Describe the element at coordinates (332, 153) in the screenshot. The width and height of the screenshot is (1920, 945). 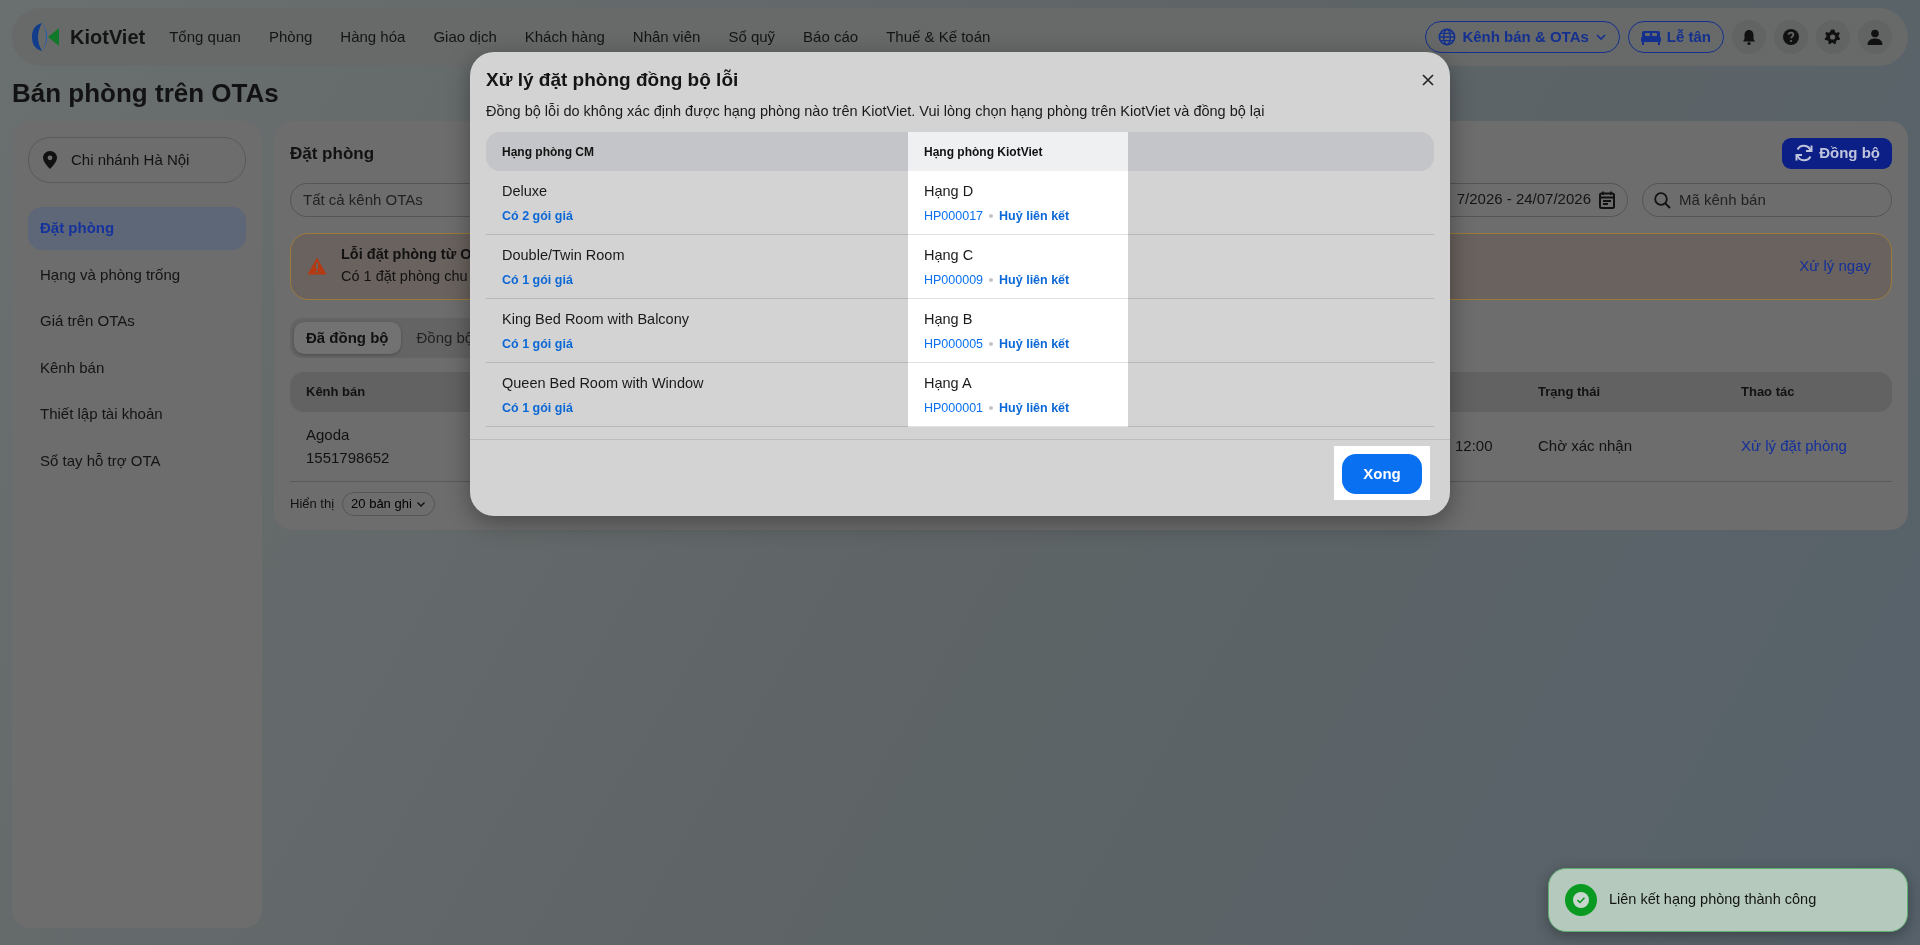
I see `section-title: Đặt phòng` at that location.